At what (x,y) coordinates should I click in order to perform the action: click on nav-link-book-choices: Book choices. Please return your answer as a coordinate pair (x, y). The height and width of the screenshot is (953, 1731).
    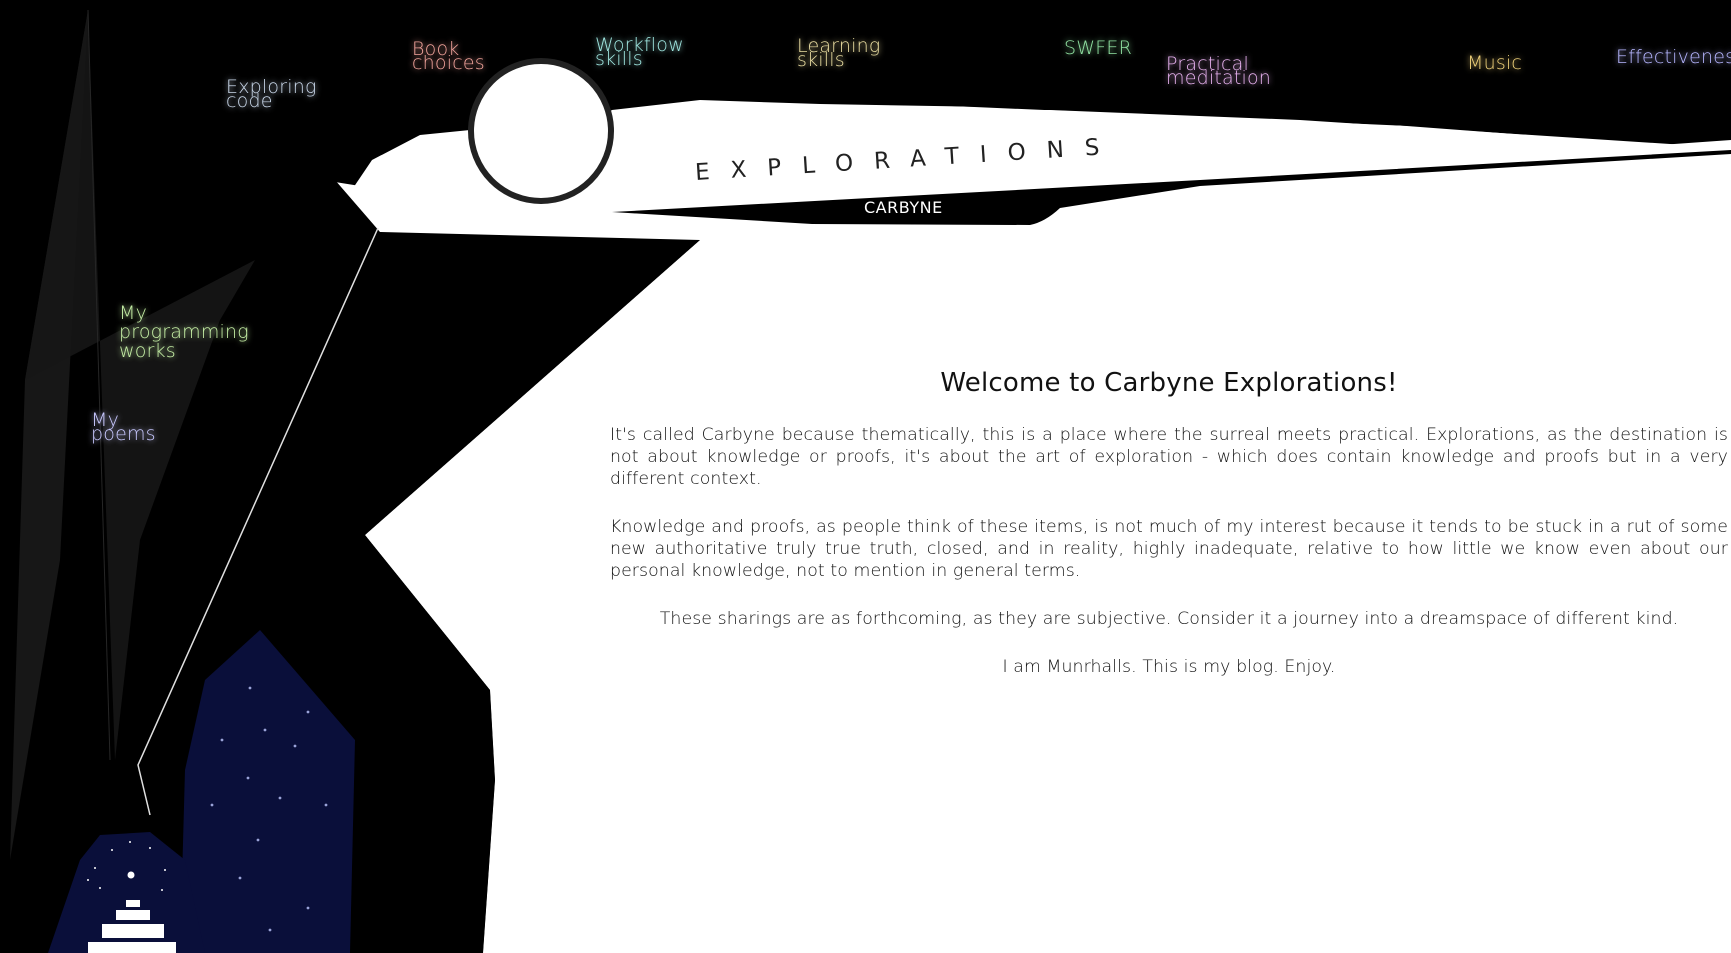
    Looking at the image, I should click on (448, 56).